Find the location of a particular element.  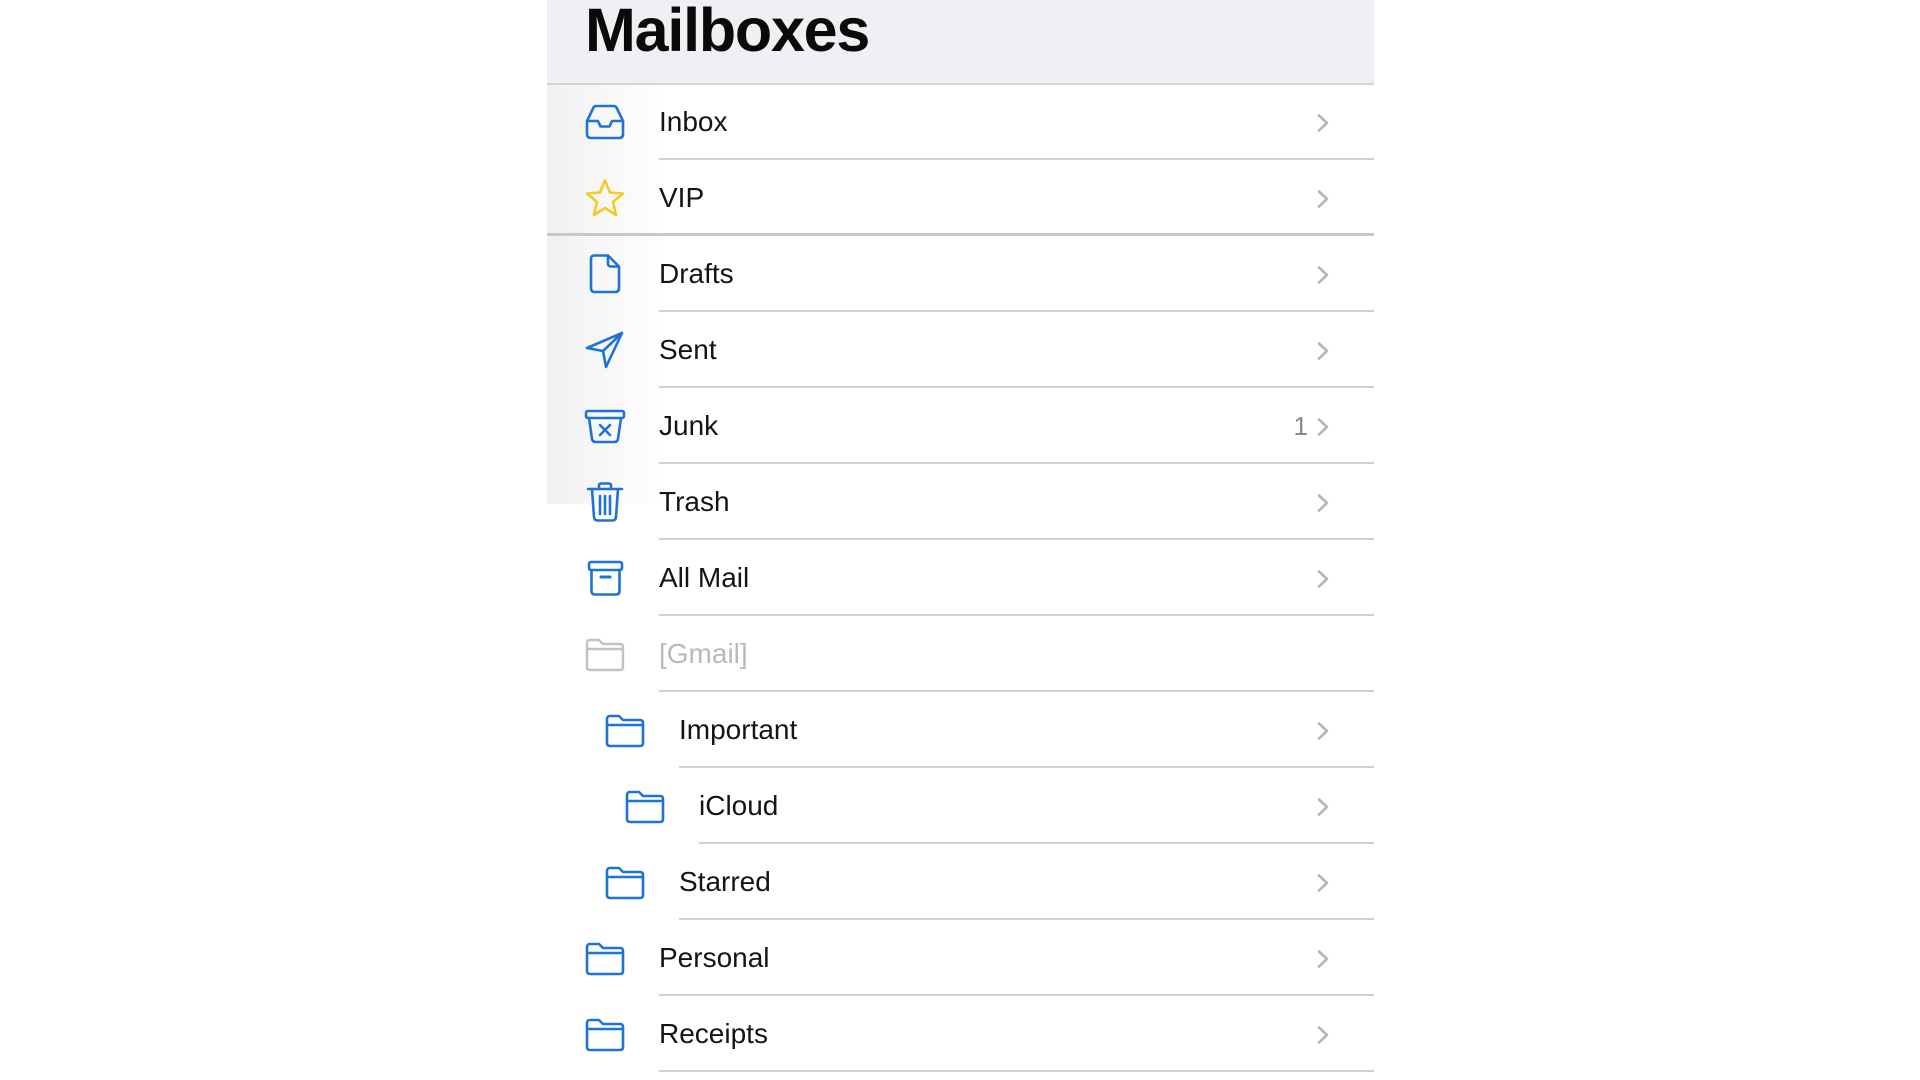

star-icon is located at coordinates (605, 198).